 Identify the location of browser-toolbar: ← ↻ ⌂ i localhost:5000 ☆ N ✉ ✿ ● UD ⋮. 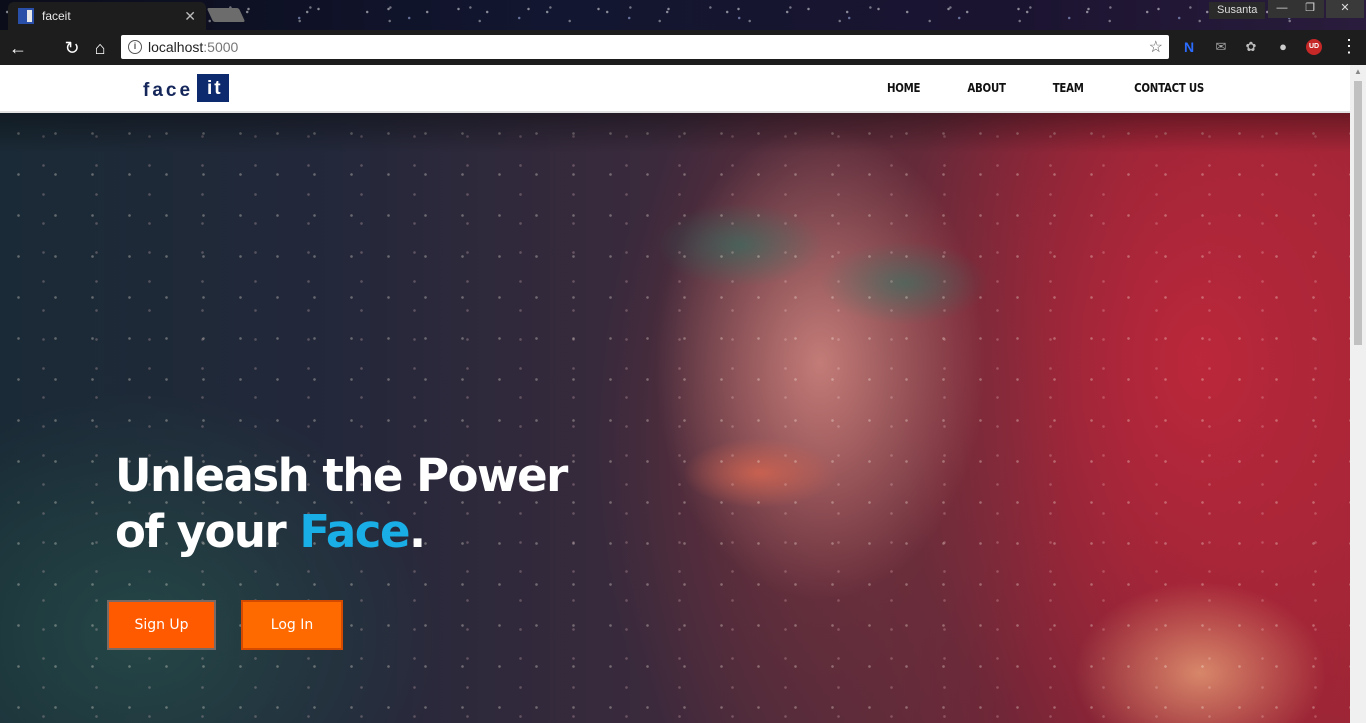
(683, 47).